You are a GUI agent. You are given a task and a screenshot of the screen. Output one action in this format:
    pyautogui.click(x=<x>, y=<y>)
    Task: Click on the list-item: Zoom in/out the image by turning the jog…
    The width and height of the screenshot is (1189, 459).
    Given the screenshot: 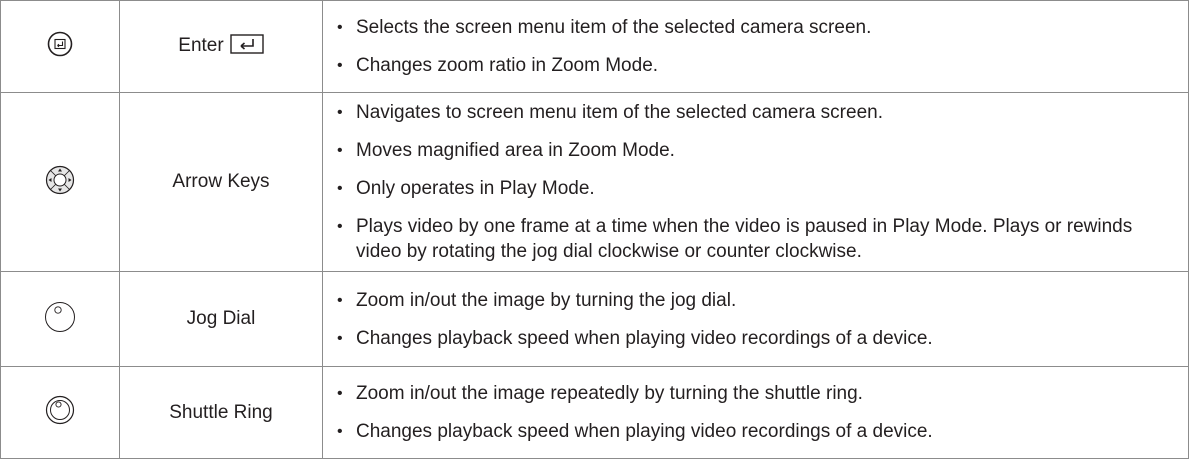 What is the action you would take?
    pyautogui.click(x=756, y=300)
    